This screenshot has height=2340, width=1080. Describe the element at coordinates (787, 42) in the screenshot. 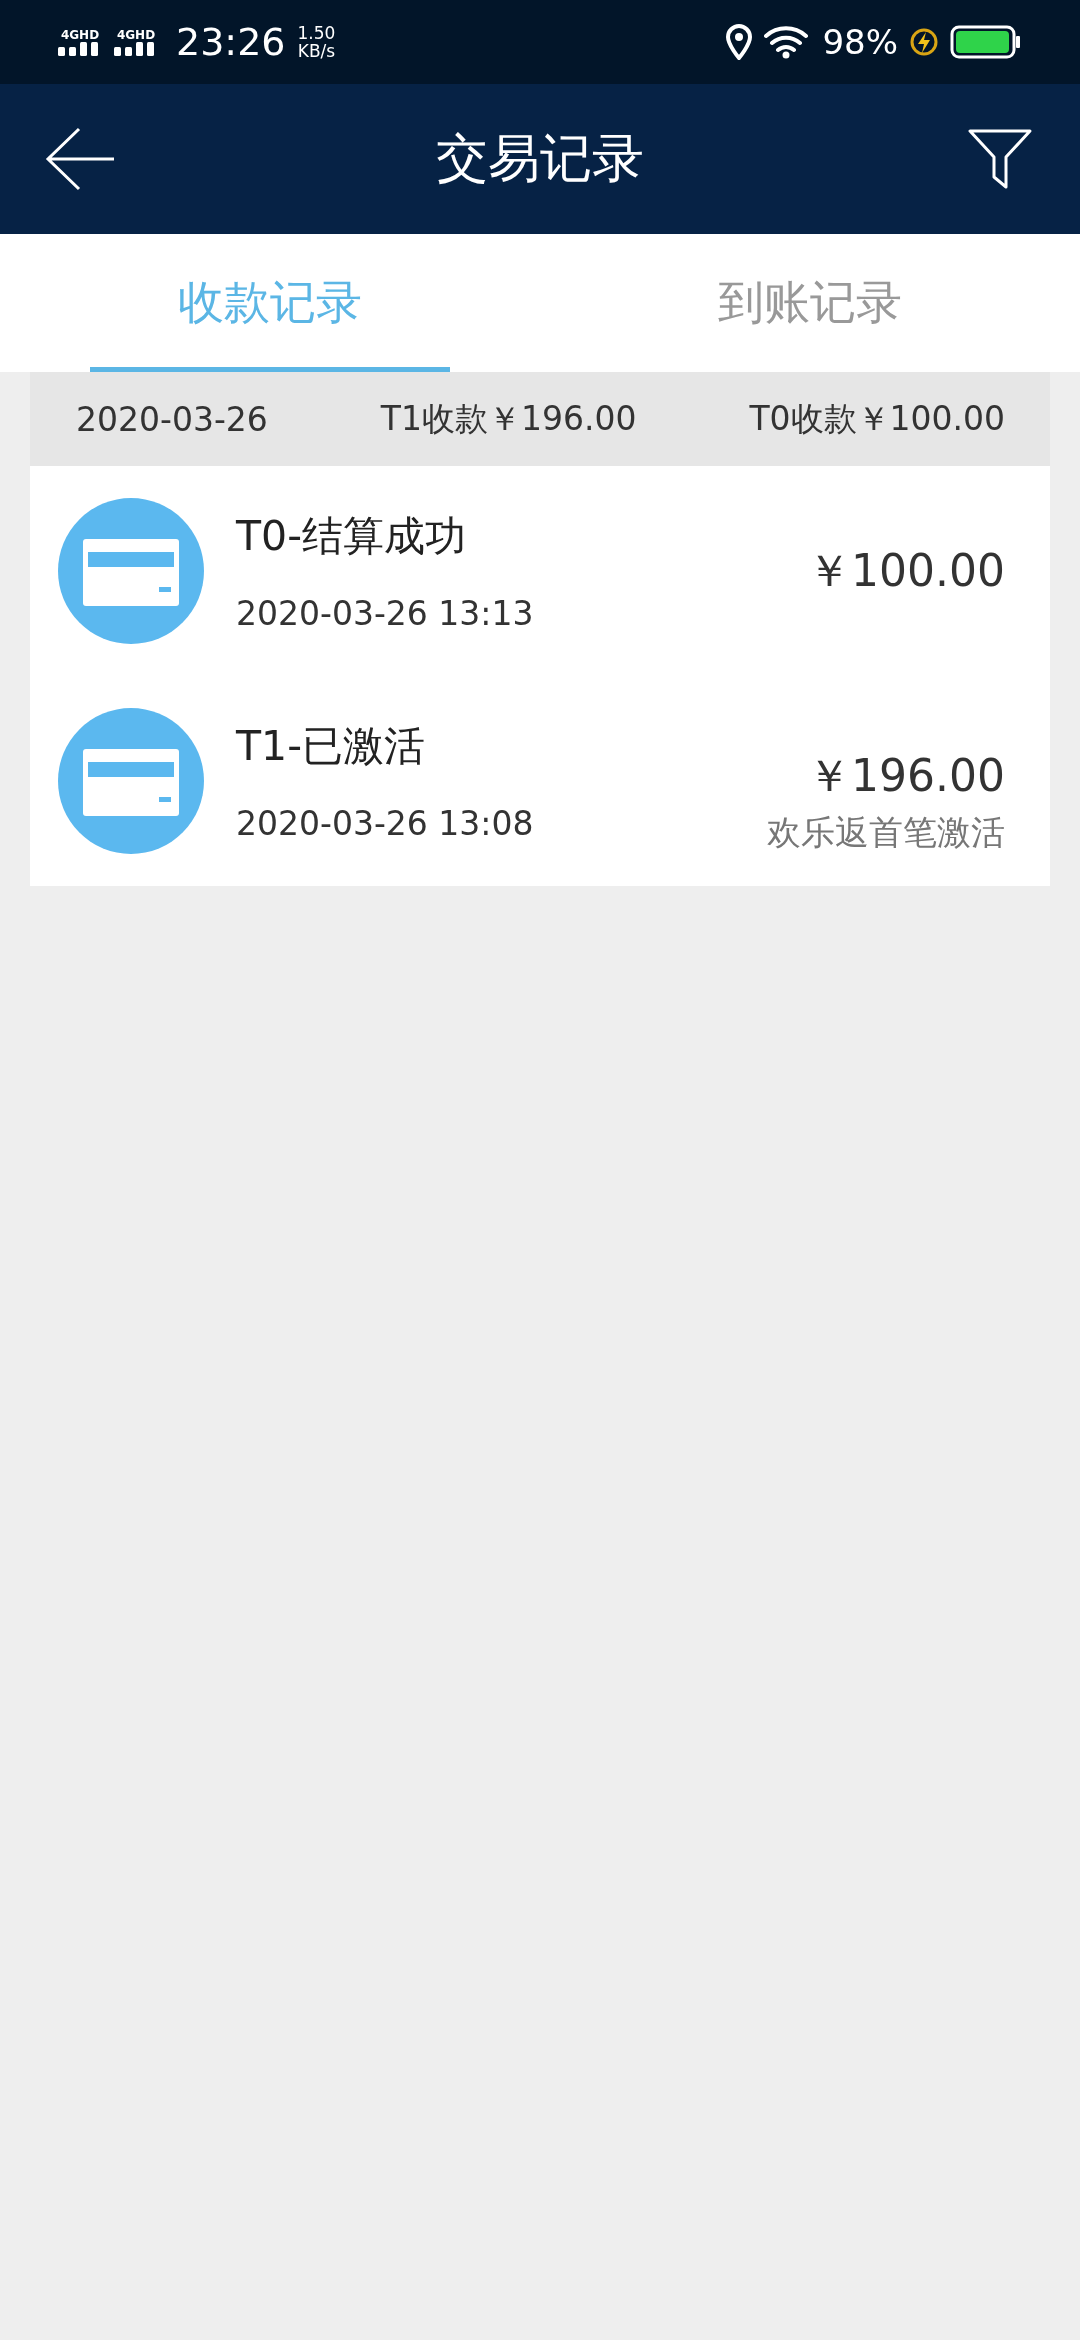

I see `wifi-icon` at that location.